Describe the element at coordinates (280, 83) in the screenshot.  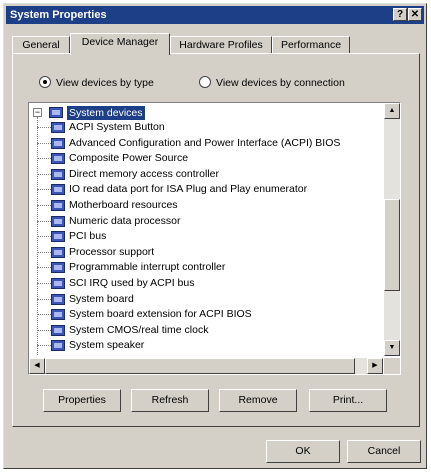
I see `view-by-connection-label: View devices by connection` at that location.